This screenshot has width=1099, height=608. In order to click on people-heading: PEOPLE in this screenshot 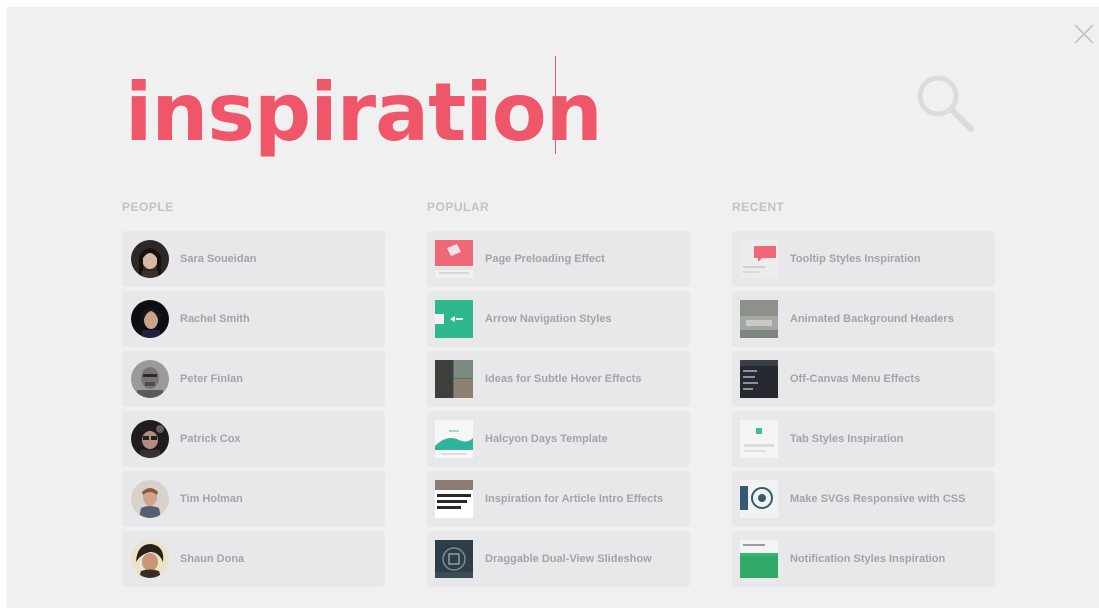, I will do `click(148, 207)`.